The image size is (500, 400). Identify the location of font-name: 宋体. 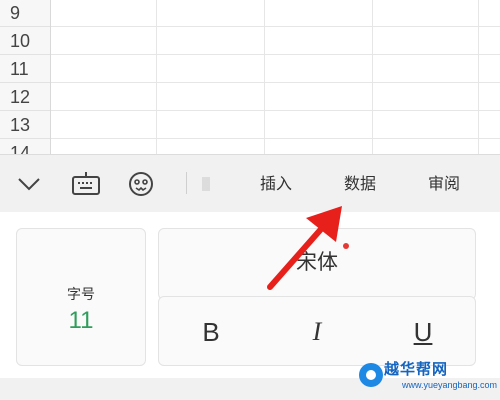
(317, 262).